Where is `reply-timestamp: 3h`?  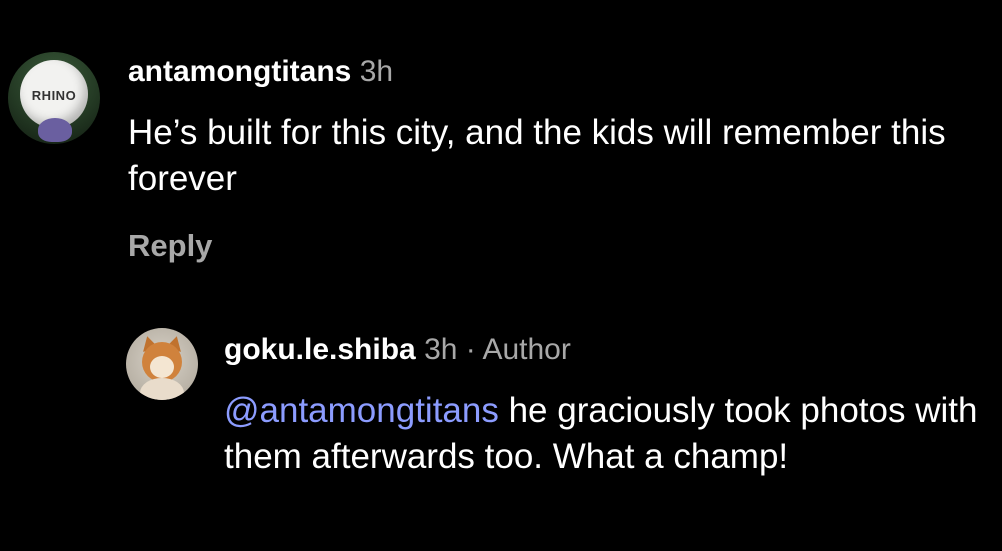 reply-timestamp: 3h is located at coordinates (441, 349).